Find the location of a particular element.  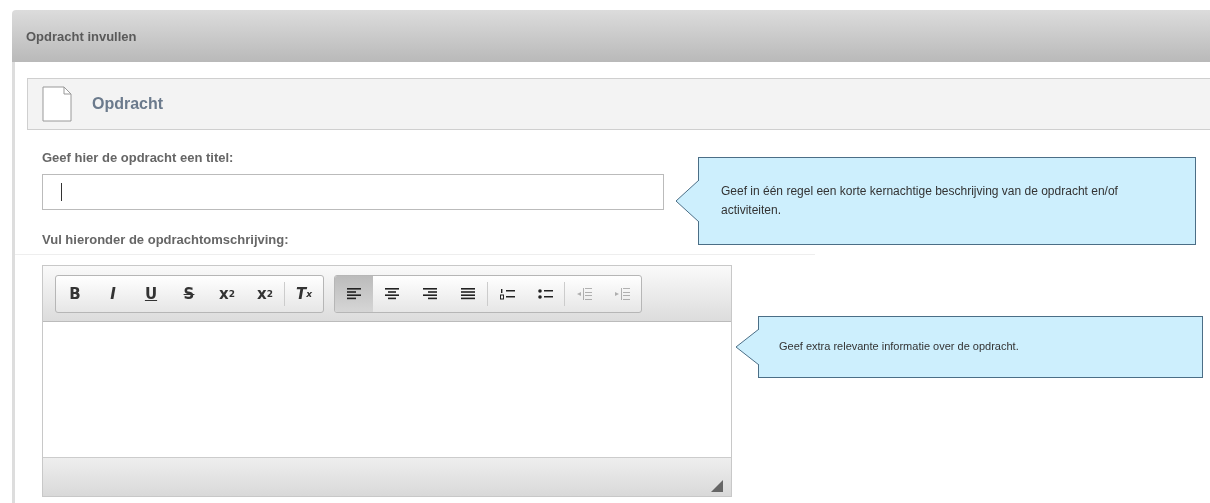

section-title: Opdracht is located at coordinates (128, 104).